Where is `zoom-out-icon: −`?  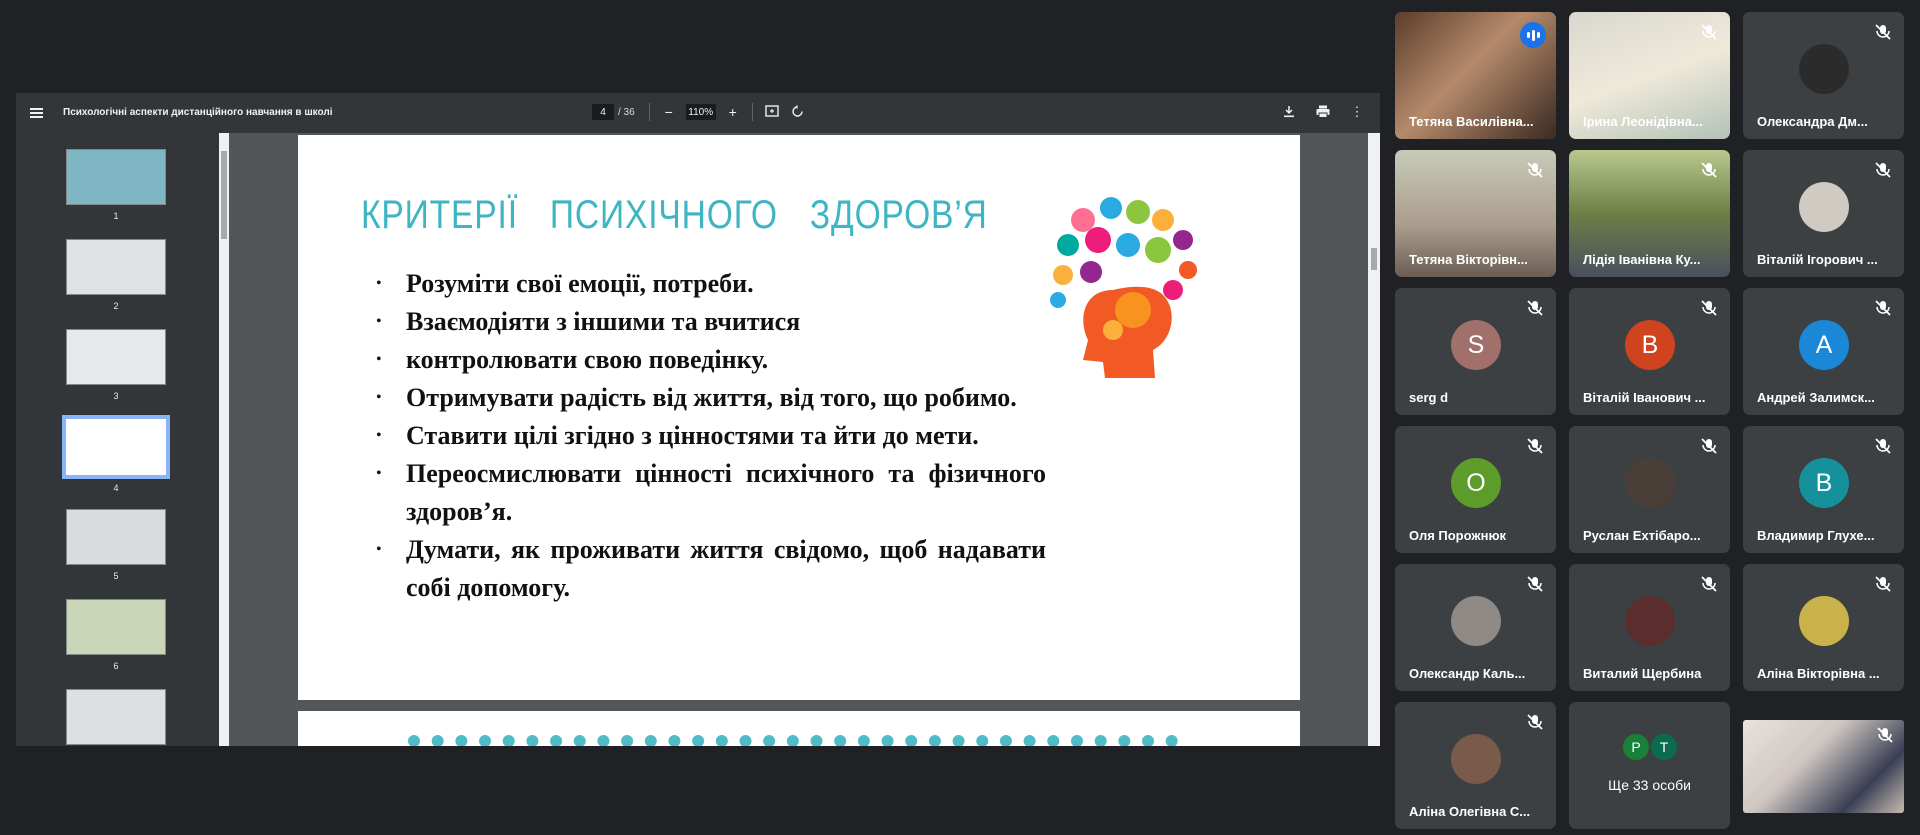 zoom-out-icon: − is located at coordinates (669, 112).